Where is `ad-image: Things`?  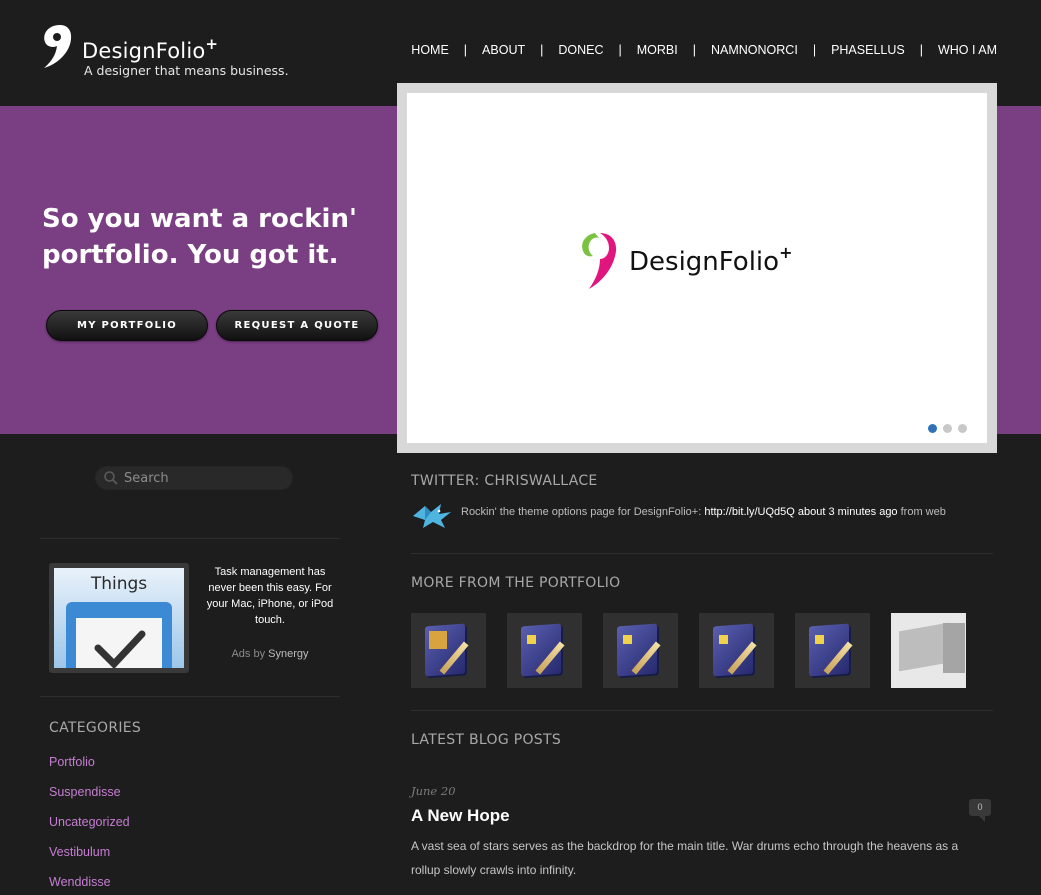 ad-image: Things is located at coordinates (119, 618).